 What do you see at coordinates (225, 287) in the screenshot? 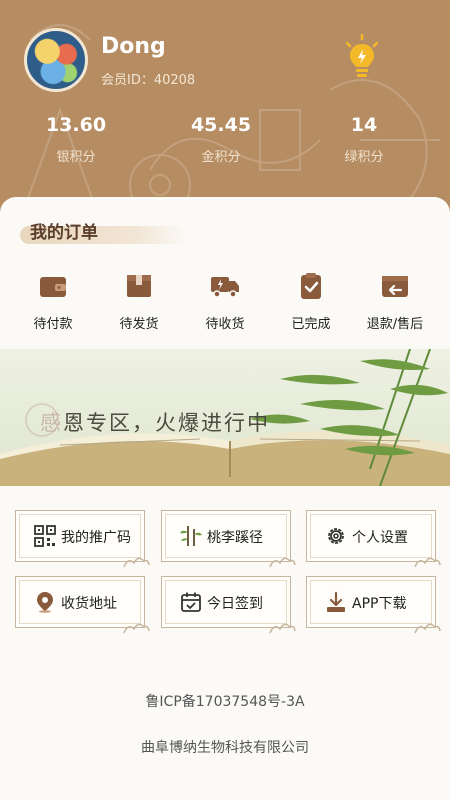
I see `truck-icon` at bounding box center [225, 287].